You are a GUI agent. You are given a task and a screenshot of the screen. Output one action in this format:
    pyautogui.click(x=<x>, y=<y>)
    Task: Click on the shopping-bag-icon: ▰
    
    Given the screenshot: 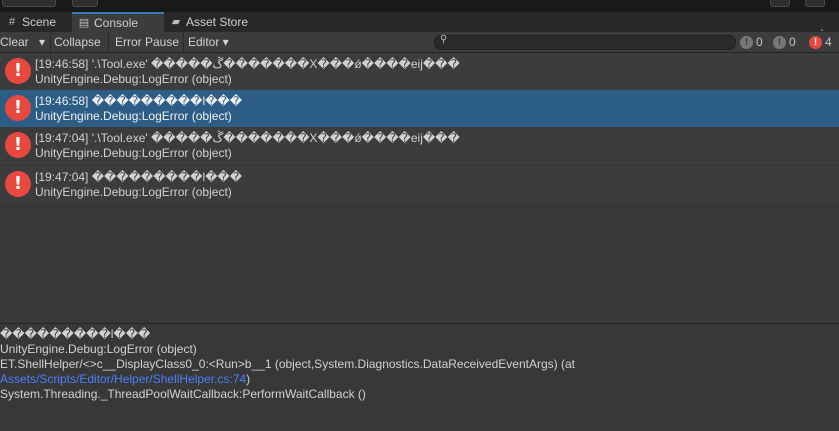 What is the action you would take?
    pyautogui.click(x=176, y=22)
    